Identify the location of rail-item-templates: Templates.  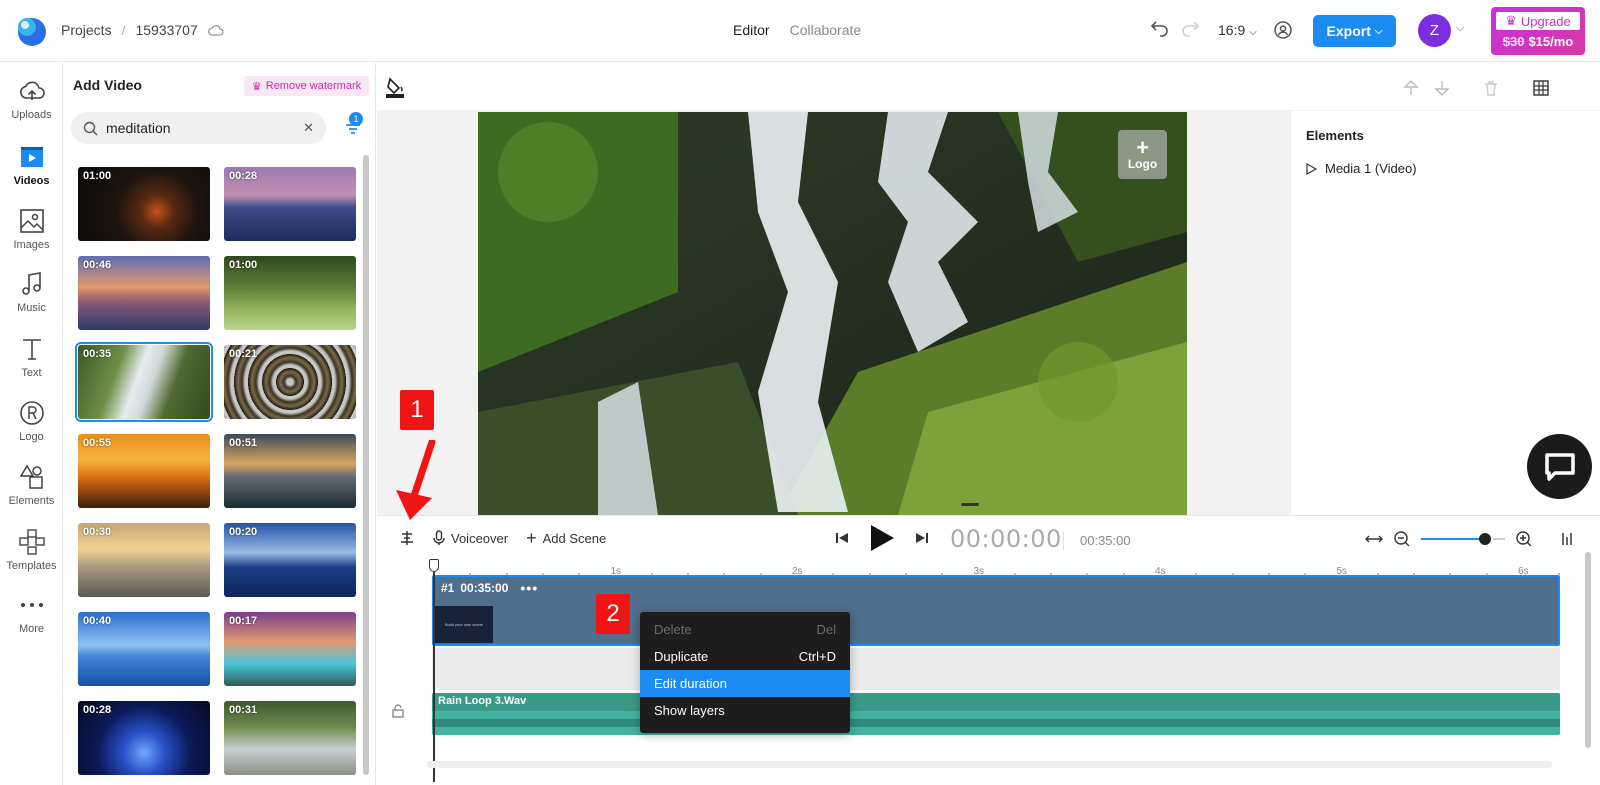
(31, 558).